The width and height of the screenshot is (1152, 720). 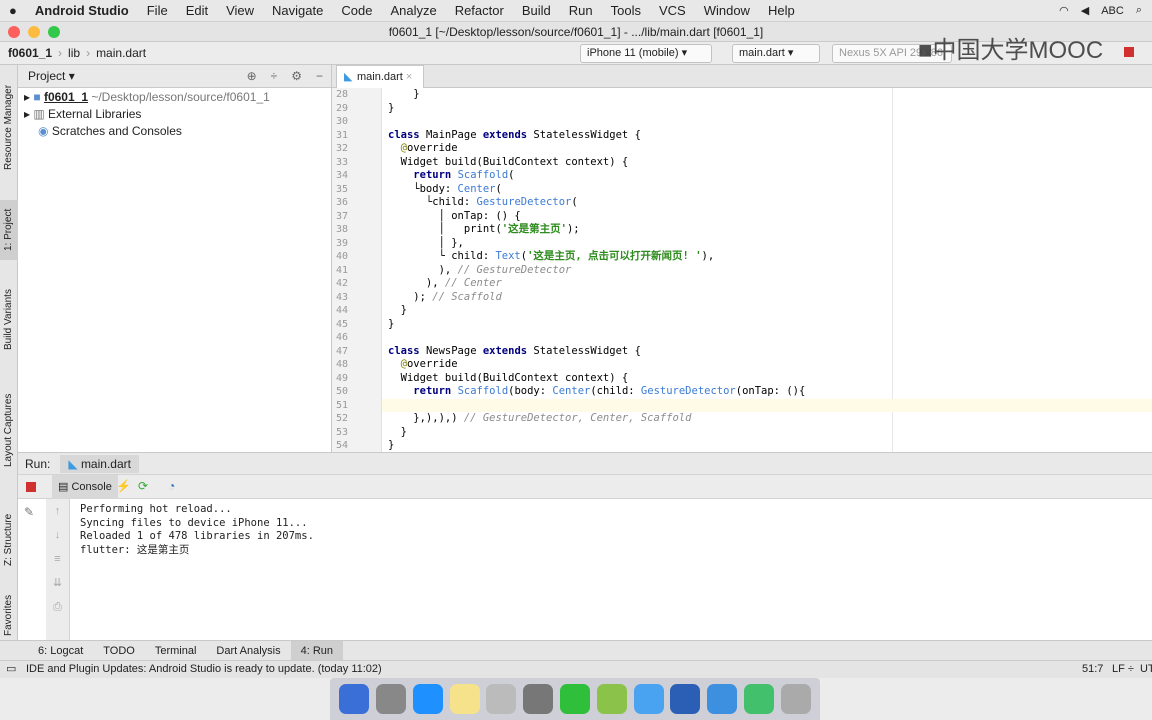 I want to click on code-token: // GestureDetector, so click(x=514, y=269).